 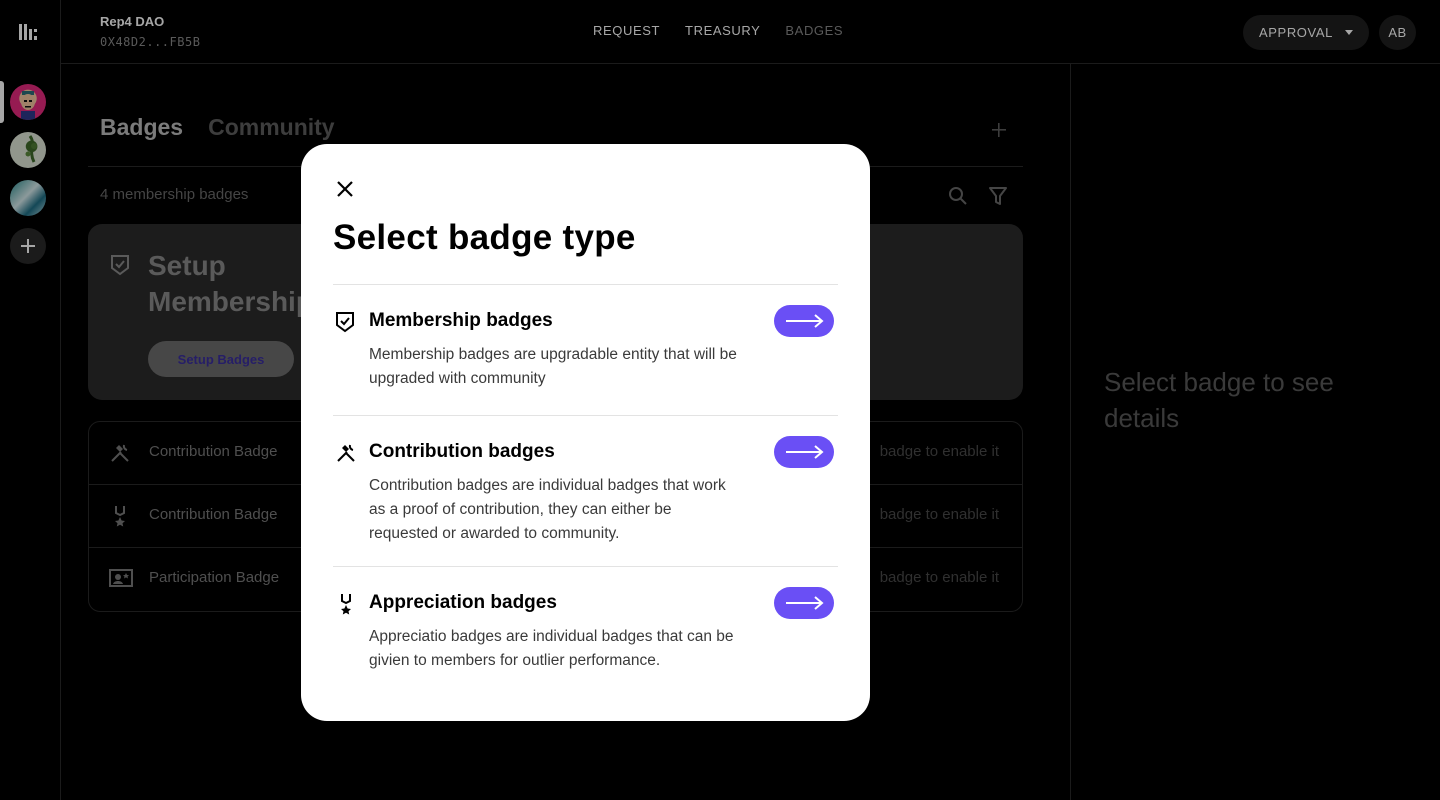 What do you see at coordinates (345, 322) in the screenshot?
I see `shield-check-icon` at bounding box center [345, 322].